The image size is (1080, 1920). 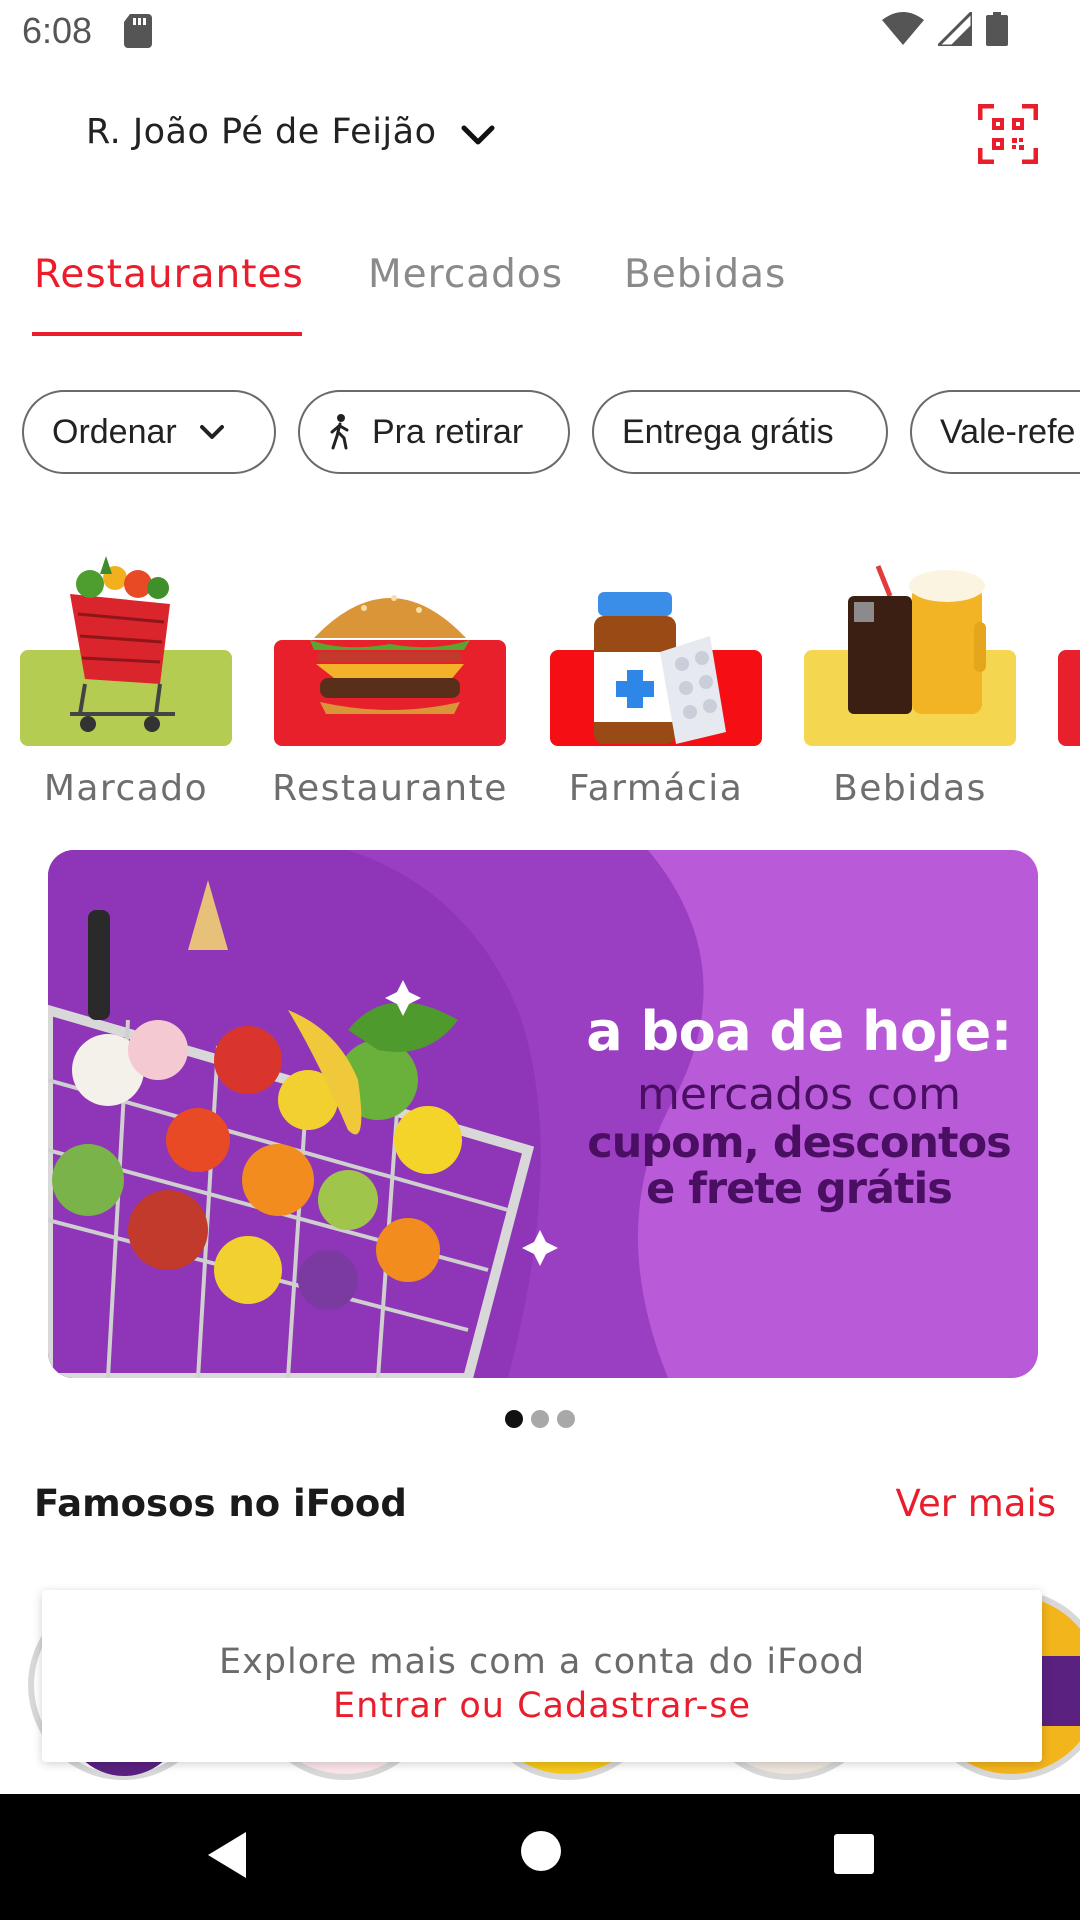 What do you see at coordinates (799, 1143) in the screenshot?
I see `banner-offer: cupom, descontos` at bounding box center [799, 1143].